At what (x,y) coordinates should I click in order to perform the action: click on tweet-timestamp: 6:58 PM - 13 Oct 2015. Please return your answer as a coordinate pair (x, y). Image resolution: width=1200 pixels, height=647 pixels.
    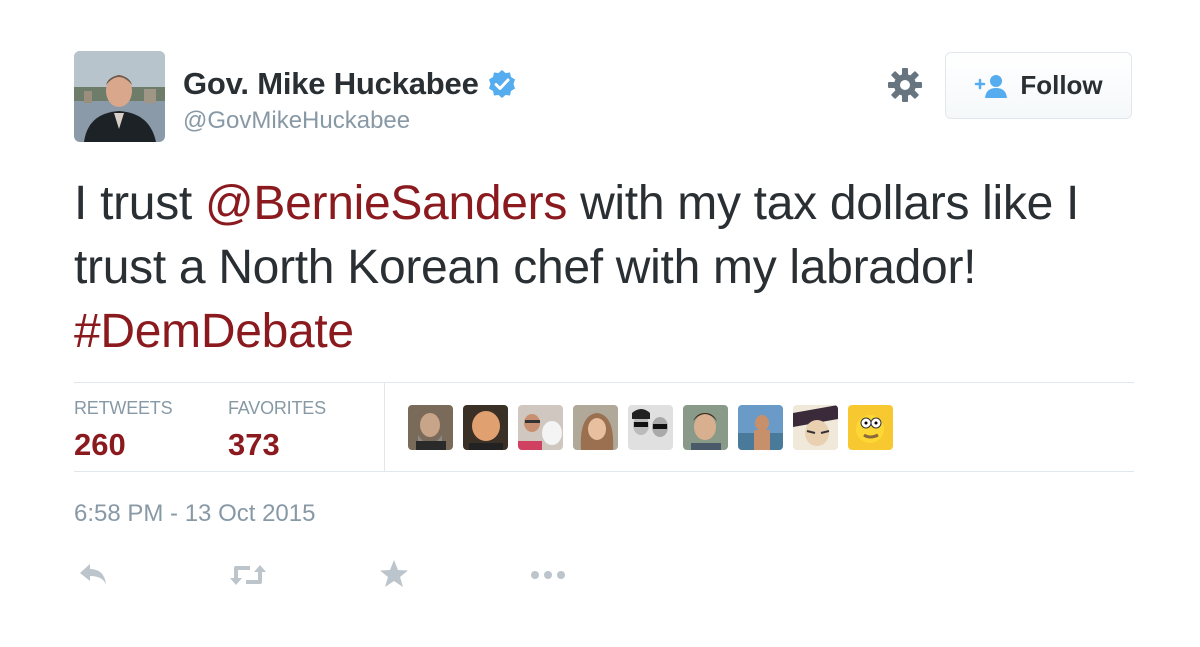
    Looking at the image, I should click on (194, 514).